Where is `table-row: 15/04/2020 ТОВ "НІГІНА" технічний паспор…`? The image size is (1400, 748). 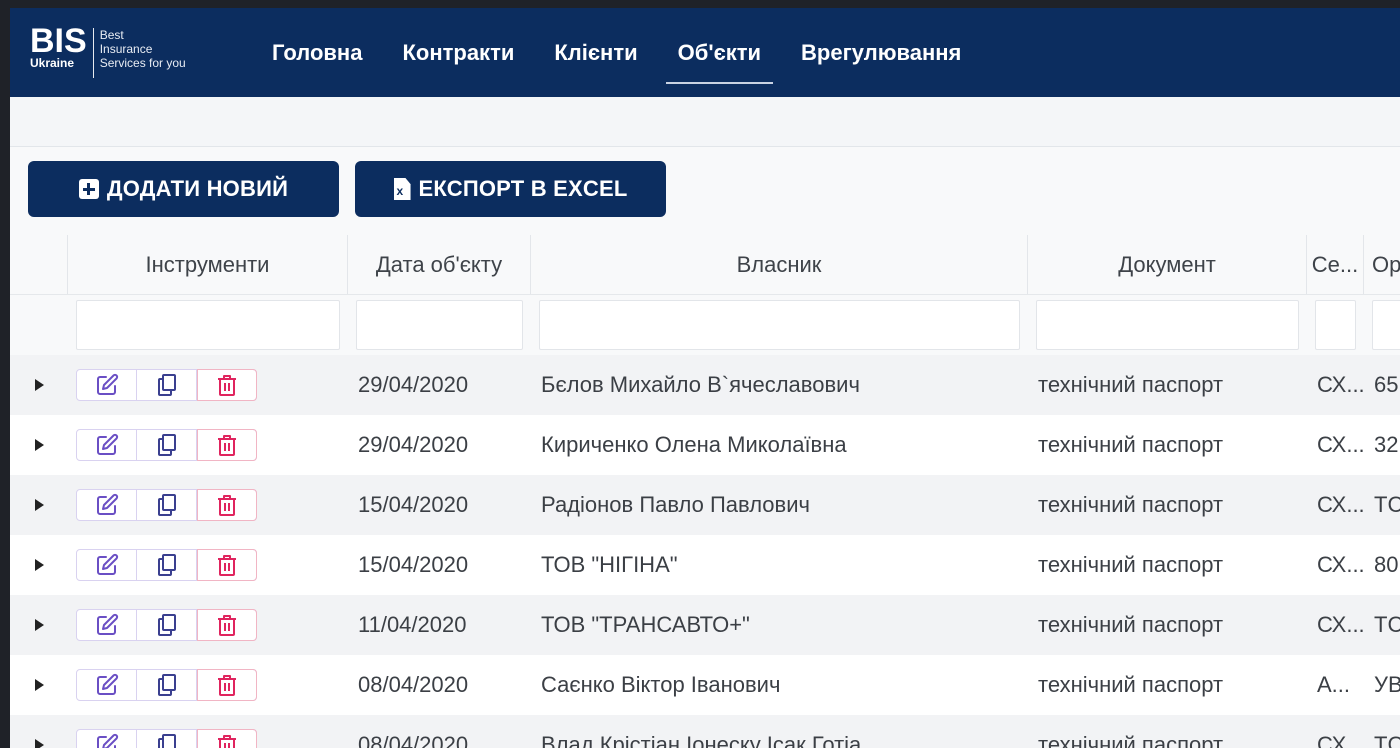 table-row: 15/04/2020 ТОВ "НІГІНА" технічний паспор… is located at coordinates (705, 565).